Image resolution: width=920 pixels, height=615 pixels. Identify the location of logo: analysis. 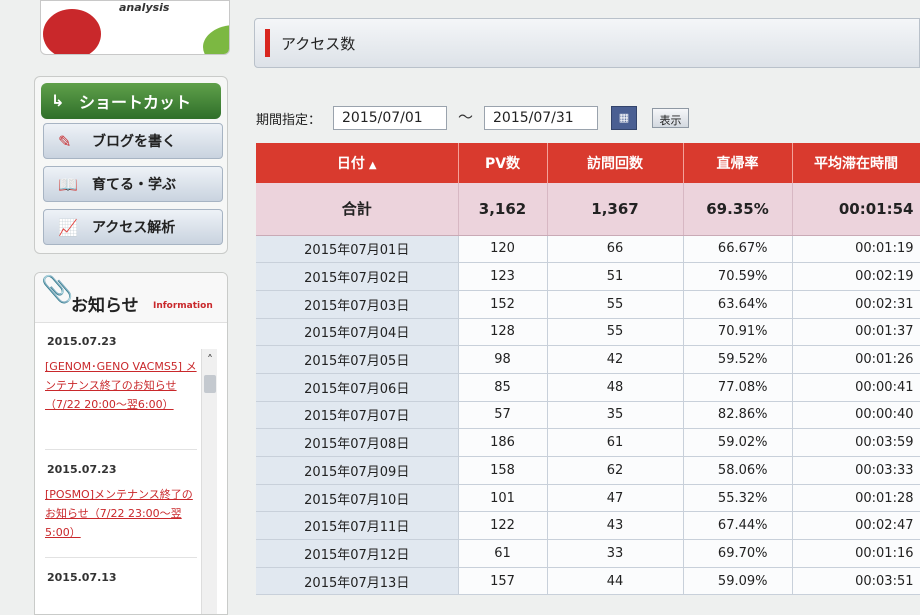
(135, 27).